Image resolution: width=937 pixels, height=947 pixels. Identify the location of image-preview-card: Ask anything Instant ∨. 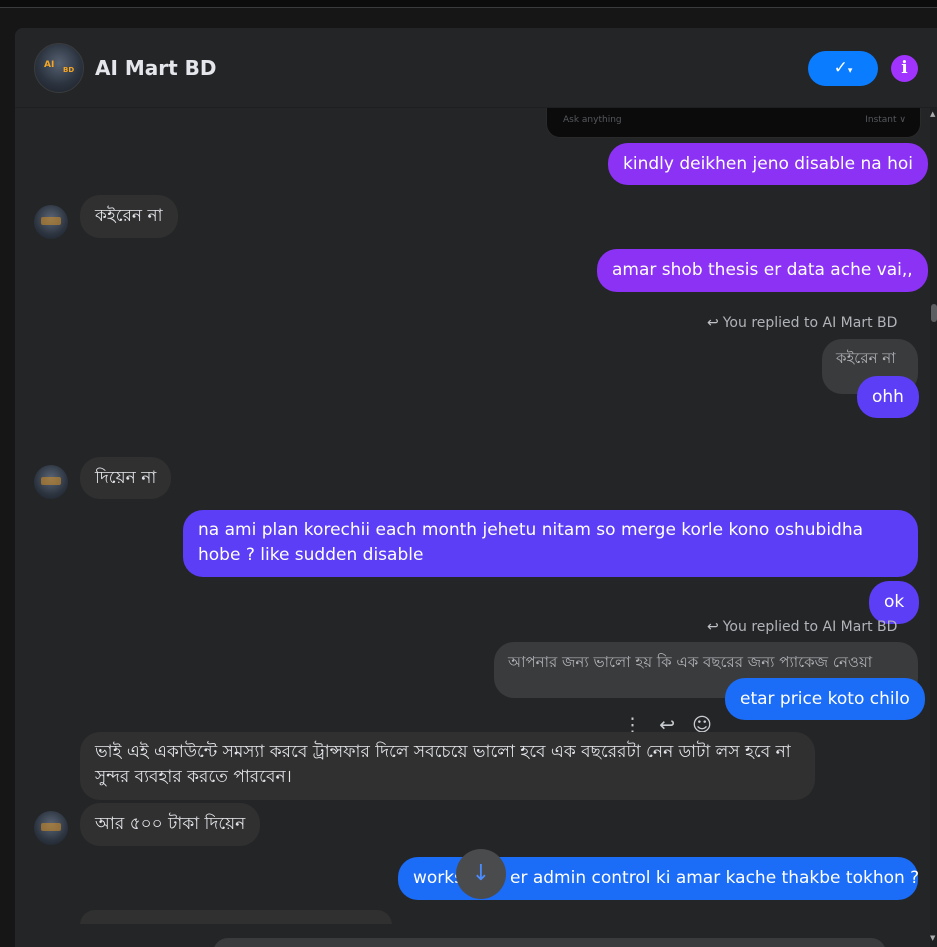
(733, 123).